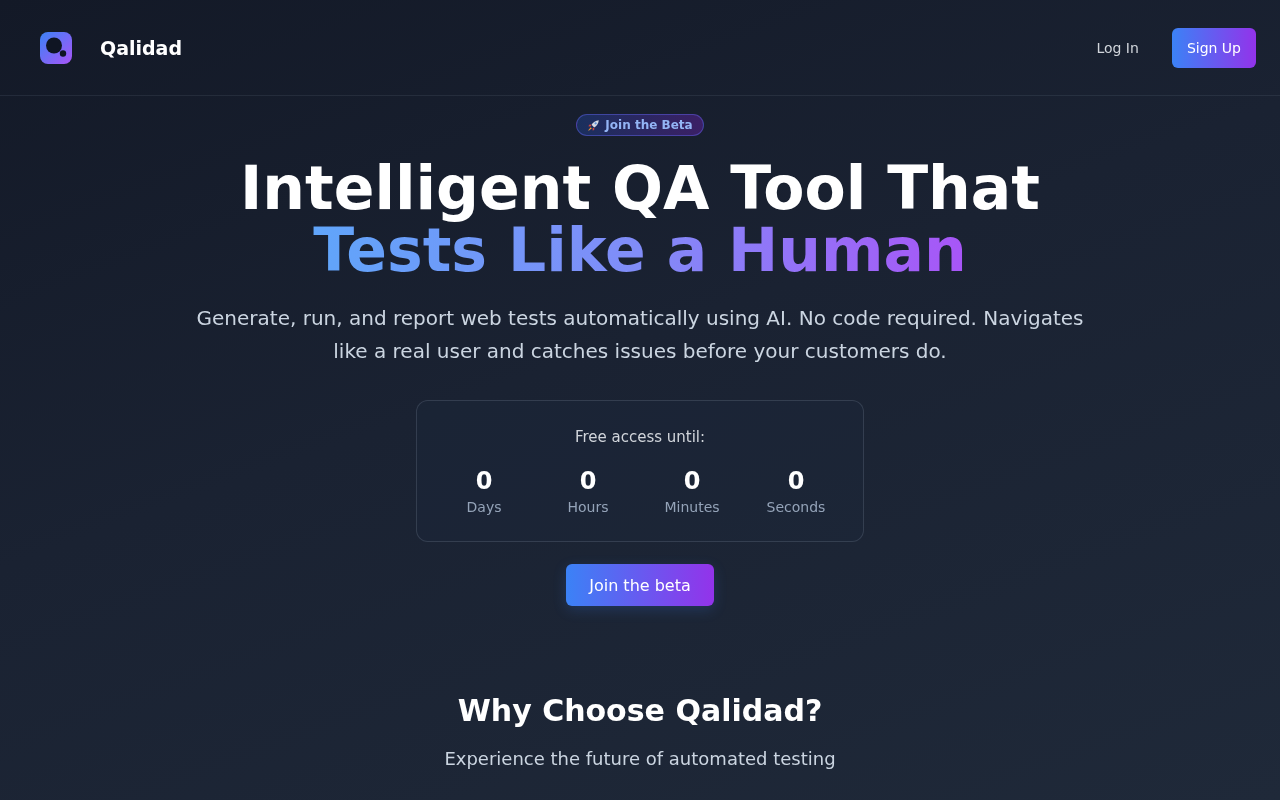 This screenshot has height=800, width=1280. What do you see at coordinates (56, 47) in the screenshot?
I see `logo-icon` at bounding box center [56, 47].